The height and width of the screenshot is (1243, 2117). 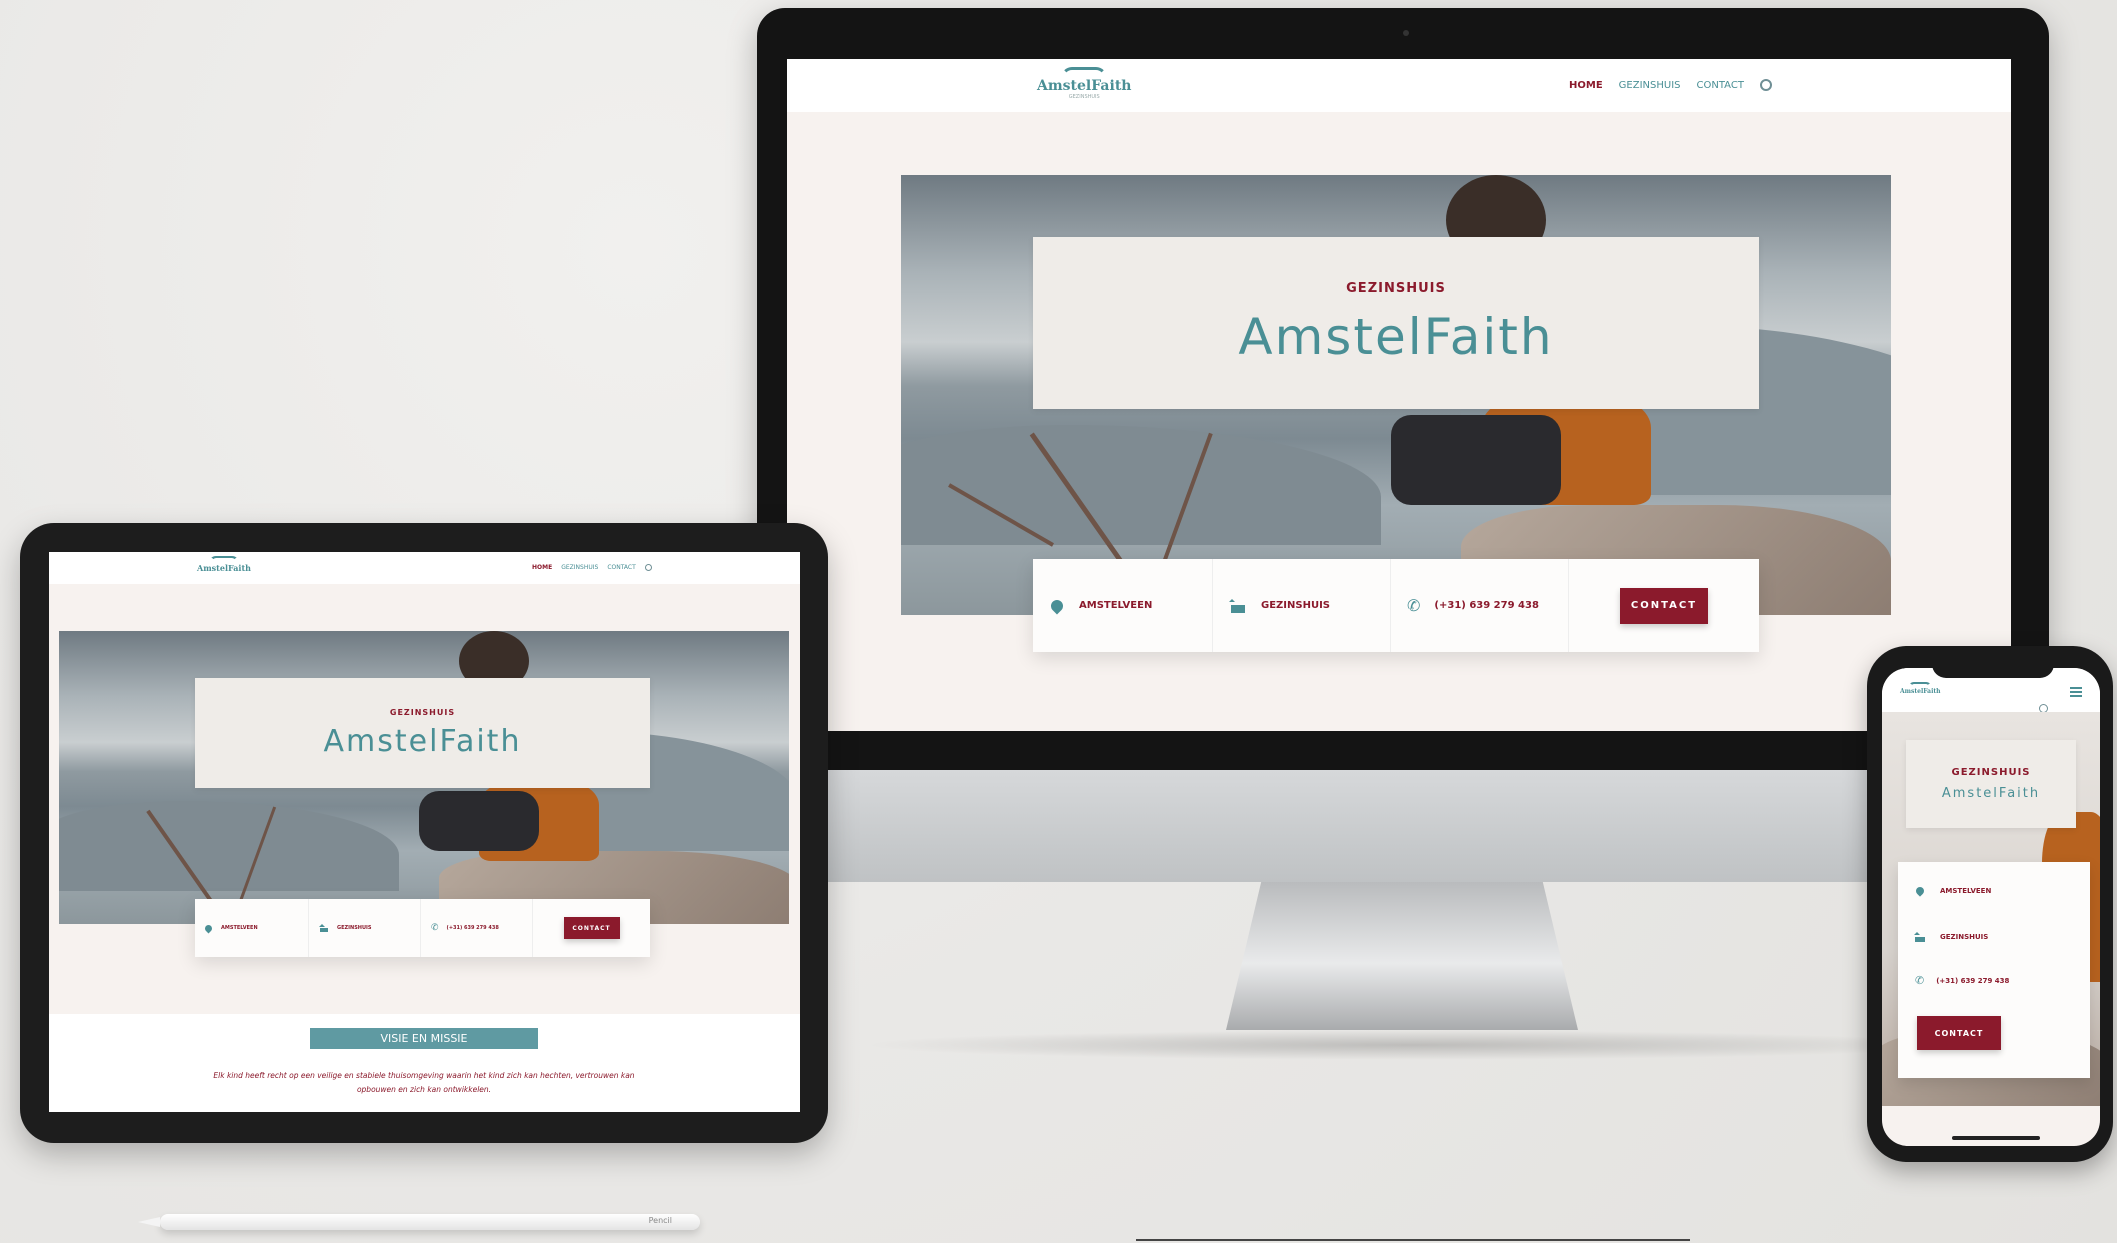 What do you see at coordinates (1410, 1045) in the screenshot?
I see `floor-shadow` at bounding box center [1410, 1045].